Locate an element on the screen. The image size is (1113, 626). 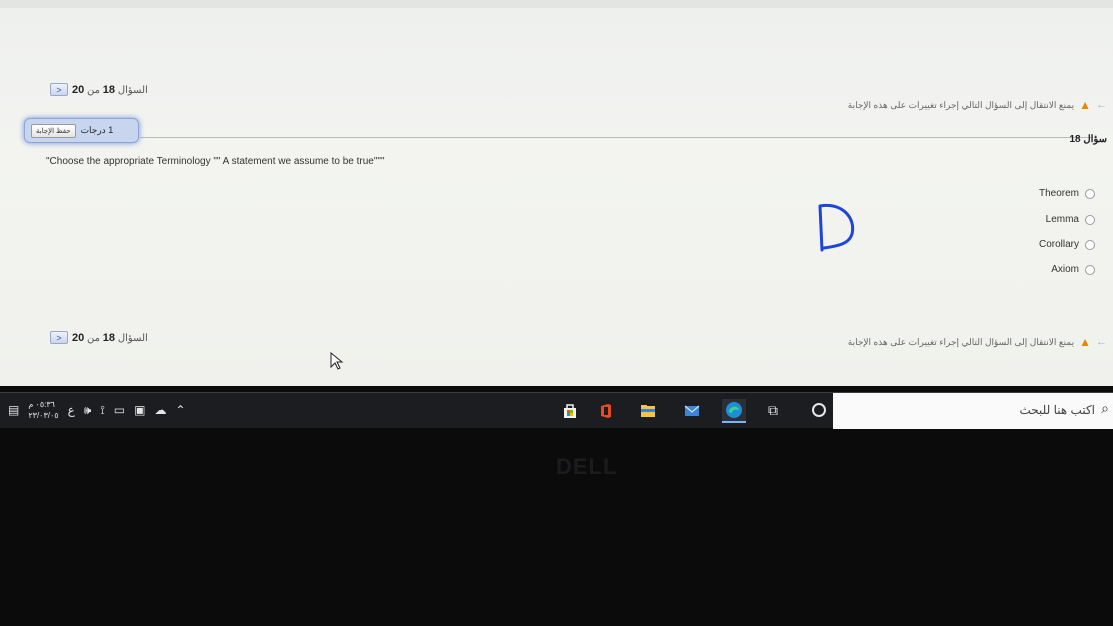
option-lemma: Lemma is located at coordinates (1070, 219).